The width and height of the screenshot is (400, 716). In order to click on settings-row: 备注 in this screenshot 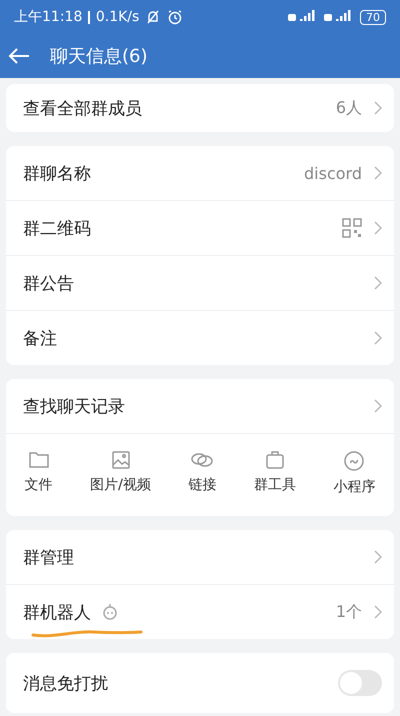, I will do `click(200, 337)`.